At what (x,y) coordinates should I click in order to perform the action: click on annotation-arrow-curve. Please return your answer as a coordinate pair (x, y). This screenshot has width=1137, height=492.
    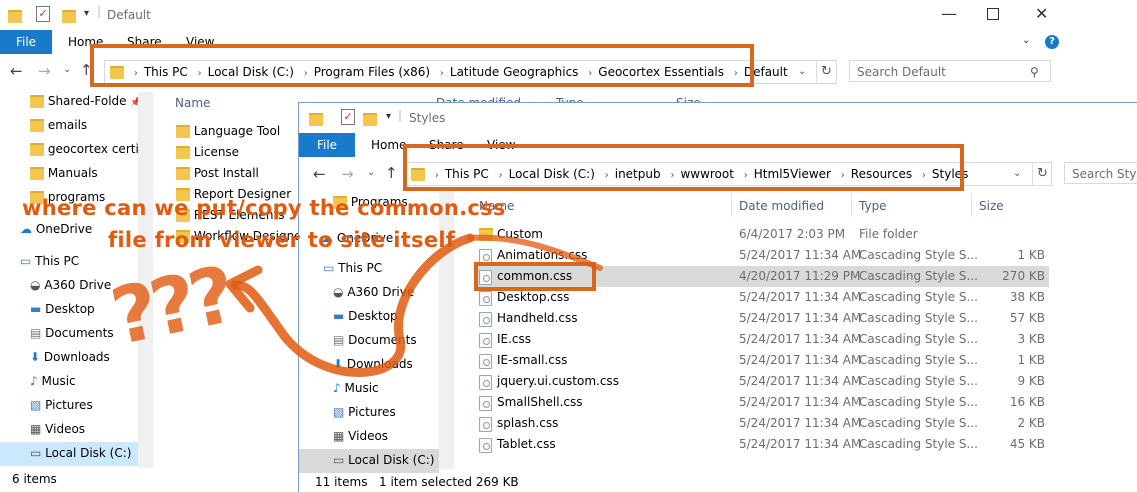
    Looking at the image, I should click on (352, 305).